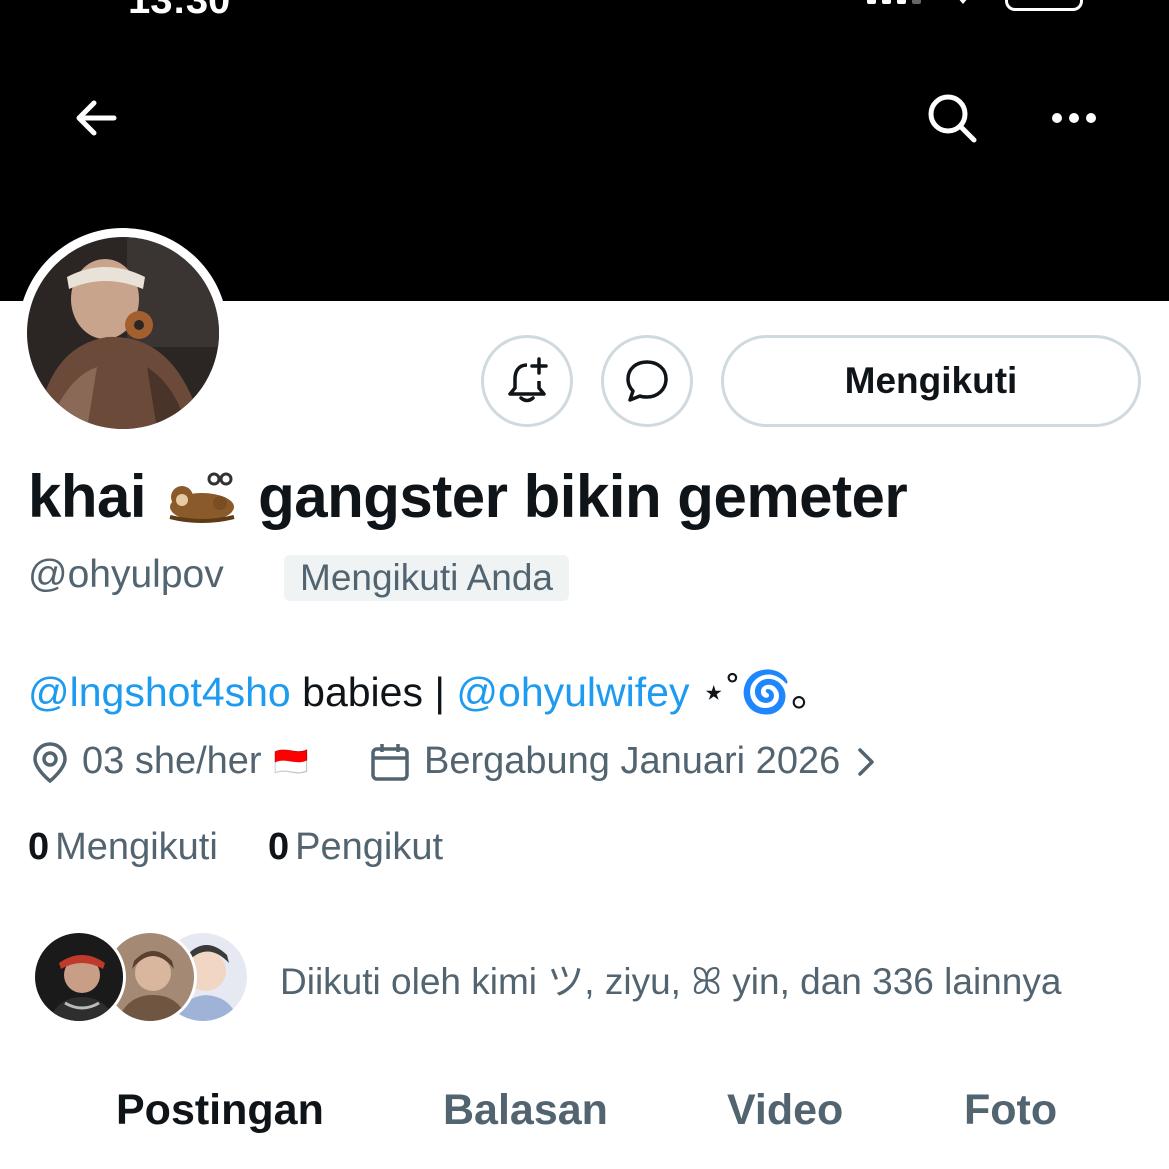 The image size is (1169, 1169). I want to click on bio: @lngshot4sho babies | @ohyulwifey ⋆˚🌀｡, so click(420, 688).